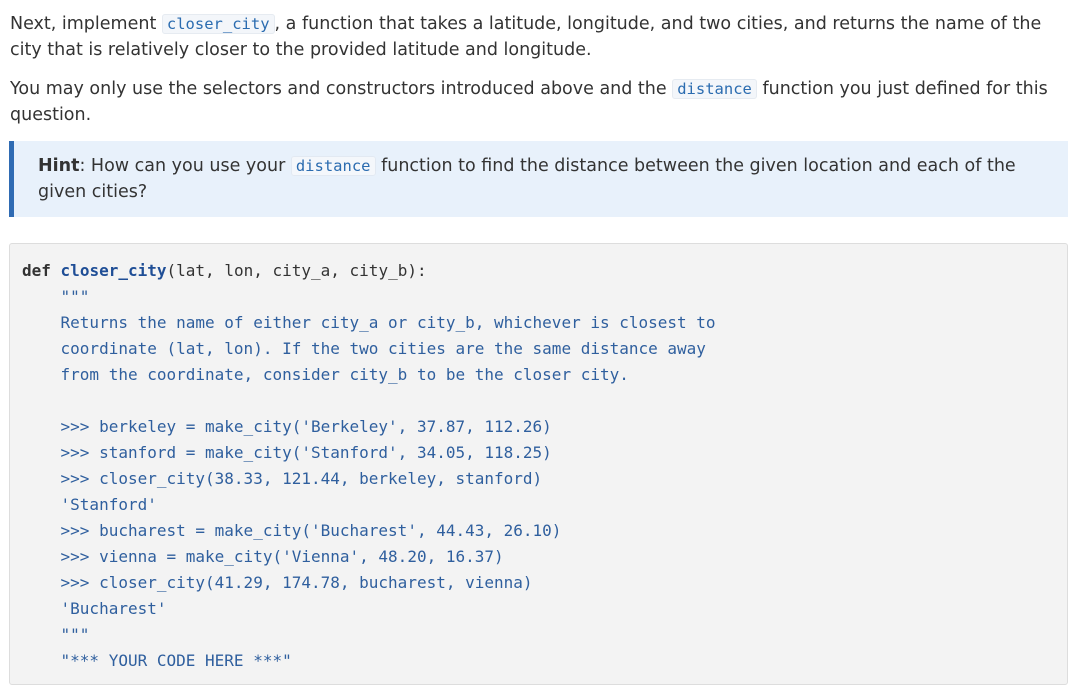  I want to click on inline-code-closer-city: closer_city, so click(218, 24).